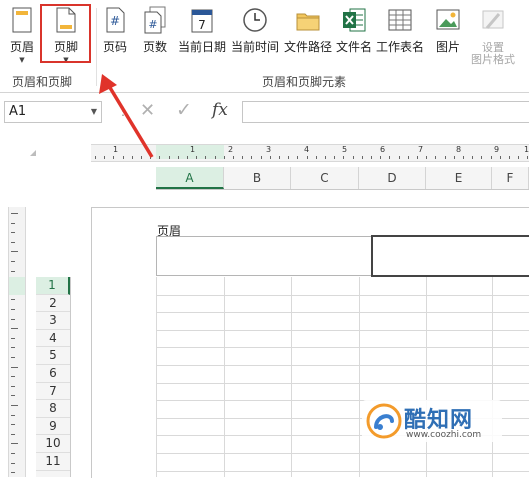 This screenshot has height=478, width=529. What do you see at coordinates (384, 421) in the screenshot?
I see `coozhi-logo-icon` at bounding box center [384, 421].